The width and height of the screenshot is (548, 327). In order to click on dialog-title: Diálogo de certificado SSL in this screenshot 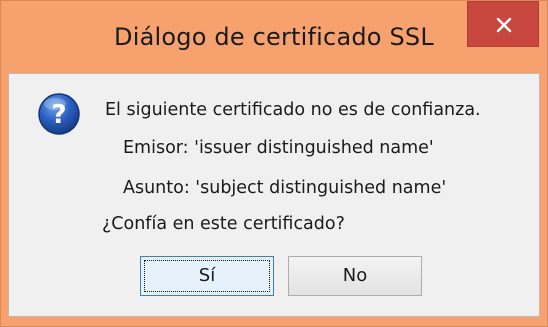, I will do `click(274, 37)`.